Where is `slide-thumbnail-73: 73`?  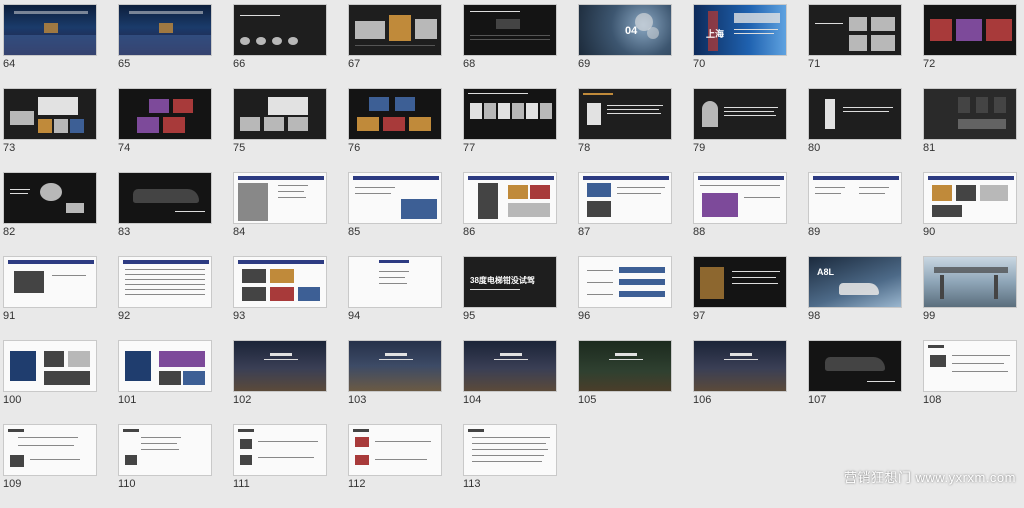 slide-thumbnail-73: 73 is located at coordinates (50, 130).